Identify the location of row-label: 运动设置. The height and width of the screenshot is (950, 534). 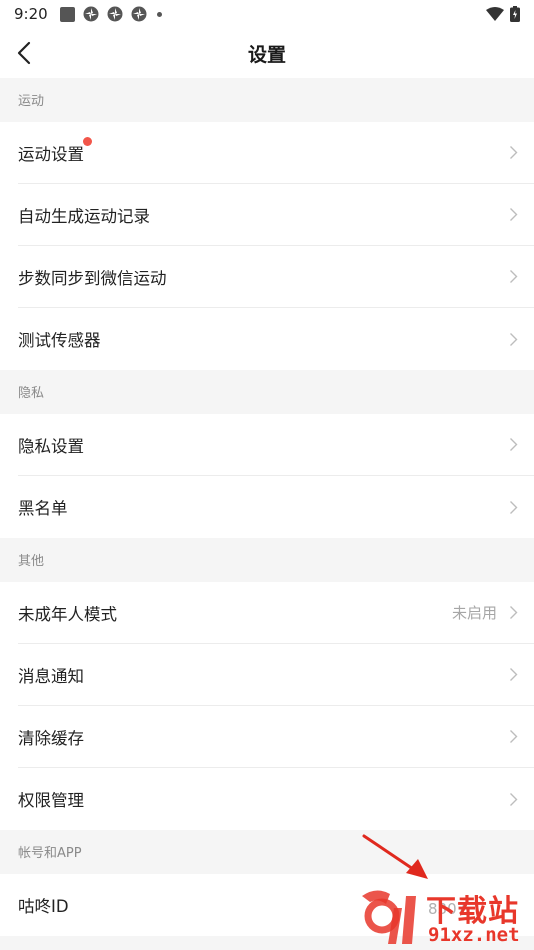
(55, 150).